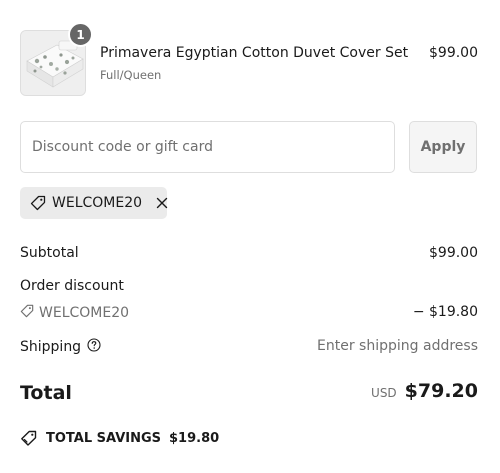  Describe the element at coordinates (207, 147) in the screenshot. I see `discount-code-input` at that location.